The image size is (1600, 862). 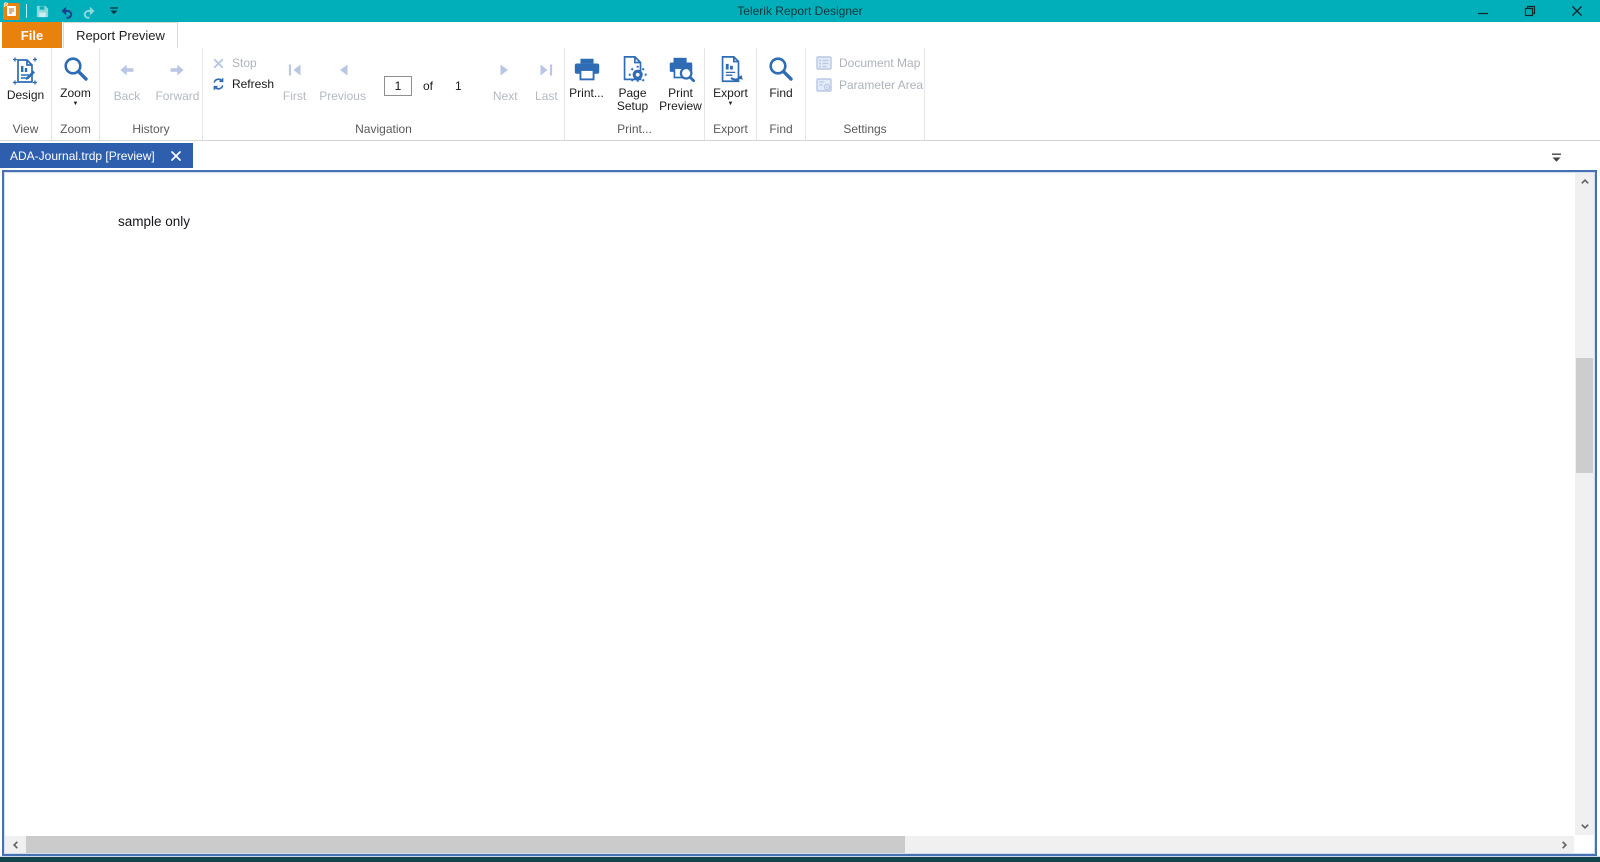 I want to click on chevron-up-icon, so click(x=1584, y=181).